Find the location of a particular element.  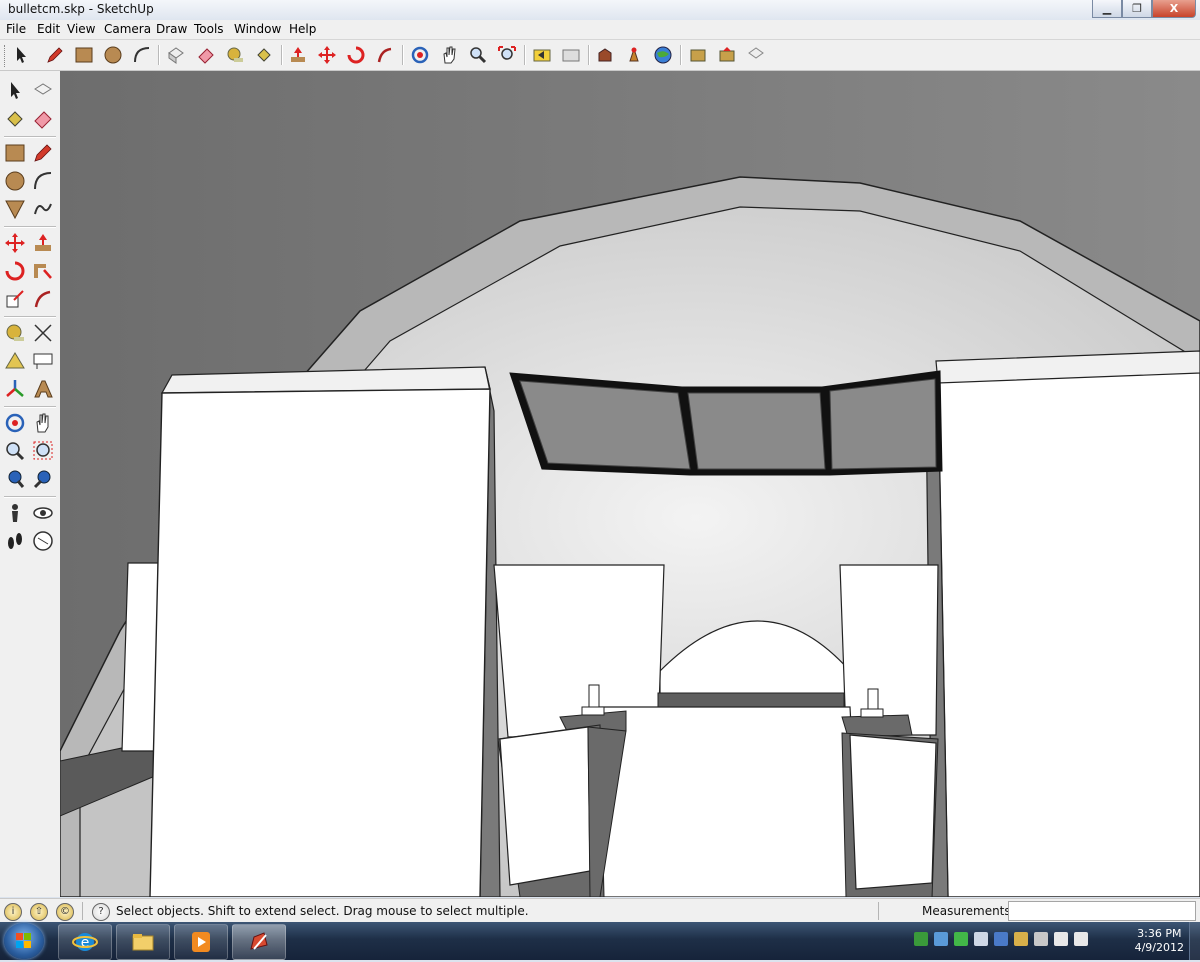

previous-icon is located at coordinates (43, 479).